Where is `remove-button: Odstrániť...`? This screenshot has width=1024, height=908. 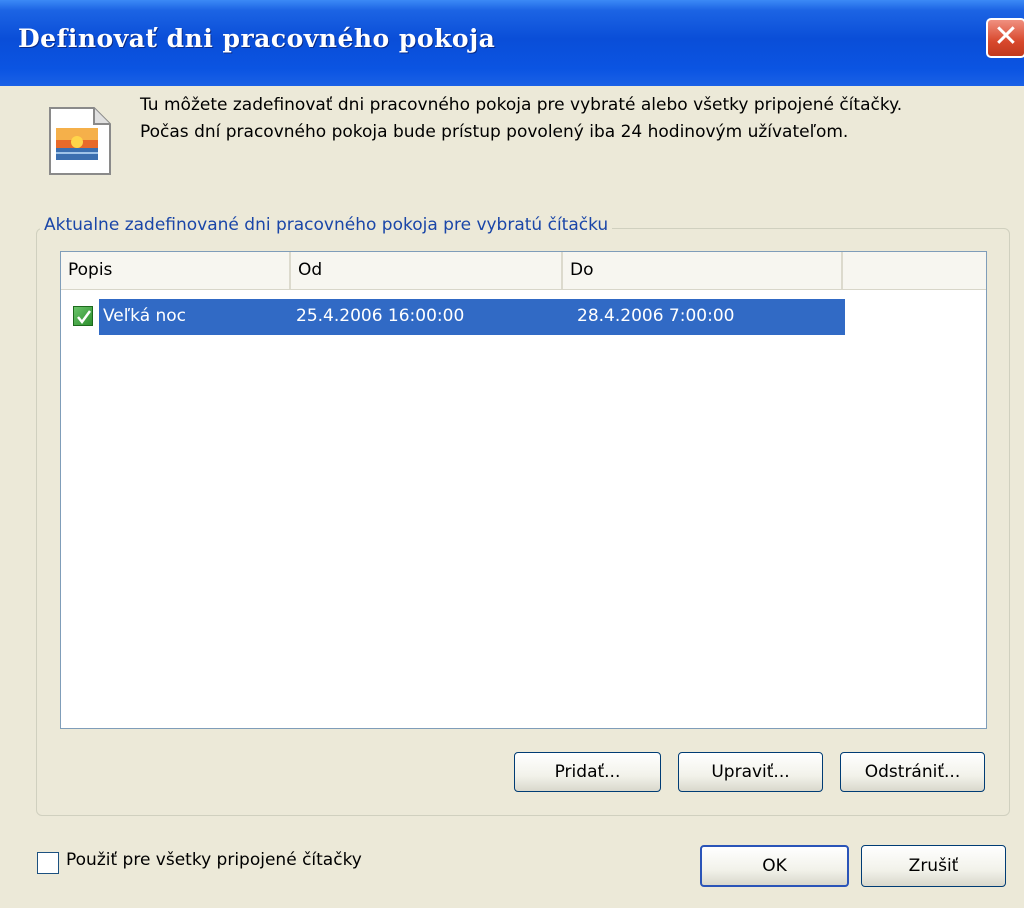
remove-button: Odstrániť... is located at coordinates (912, 772).